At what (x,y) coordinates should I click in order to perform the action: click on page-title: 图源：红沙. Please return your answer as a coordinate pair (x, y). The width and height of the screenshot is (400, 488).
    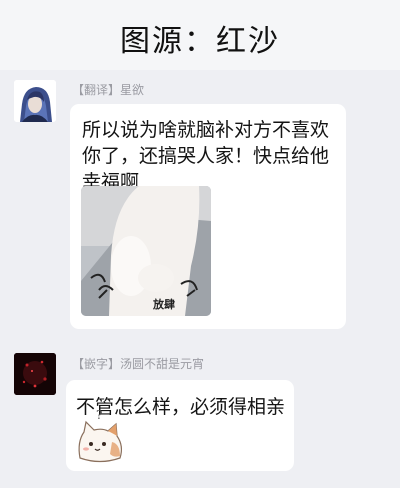
    Looking at the image, I should click on (200, 41).